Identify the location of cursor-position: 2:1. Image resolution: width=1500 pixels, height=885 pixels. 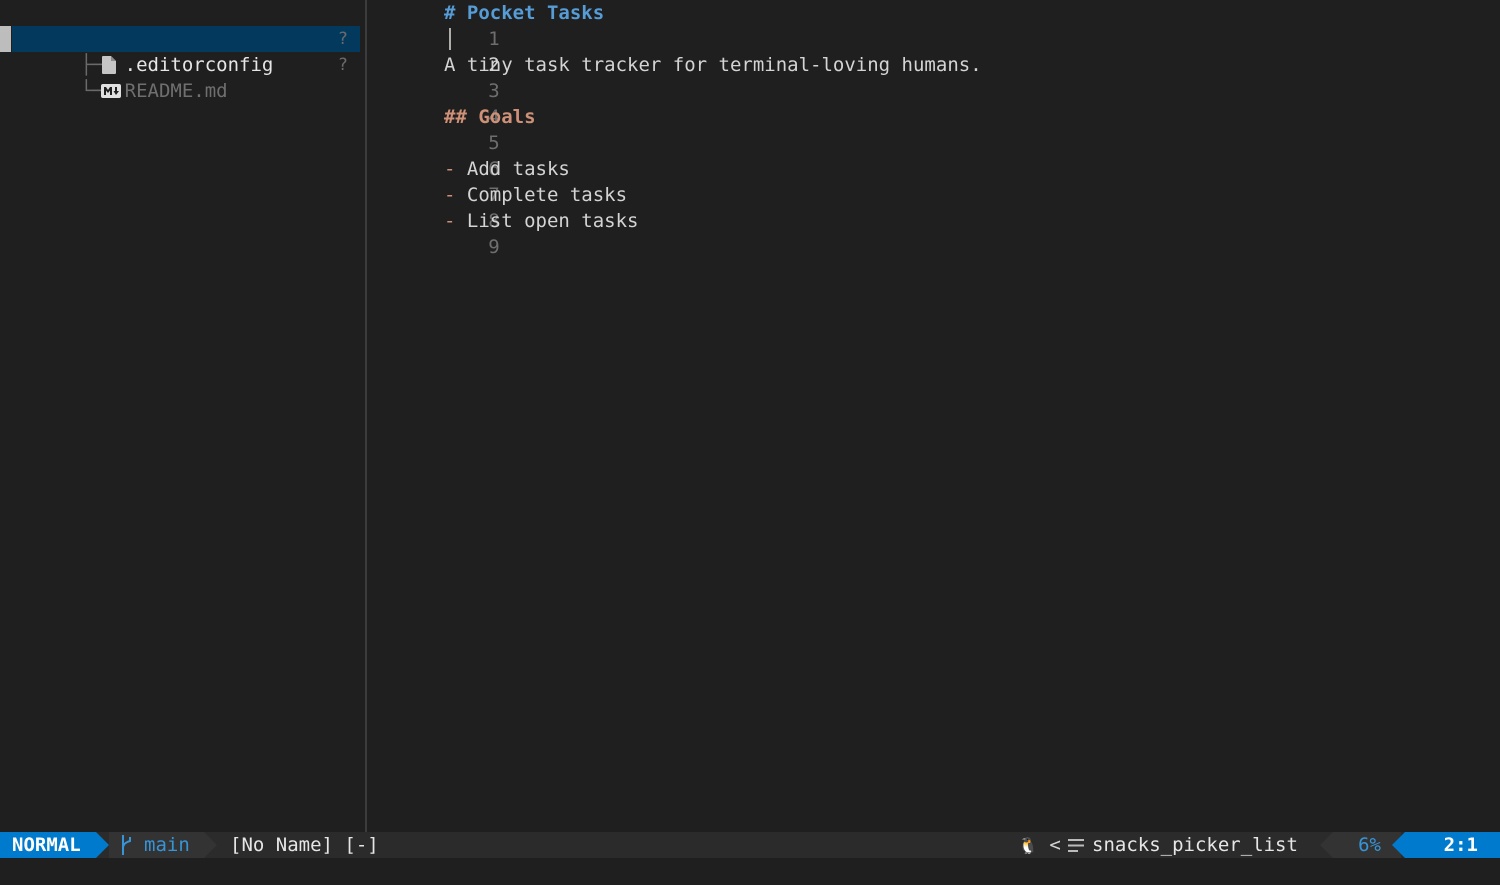
(1452, 845).